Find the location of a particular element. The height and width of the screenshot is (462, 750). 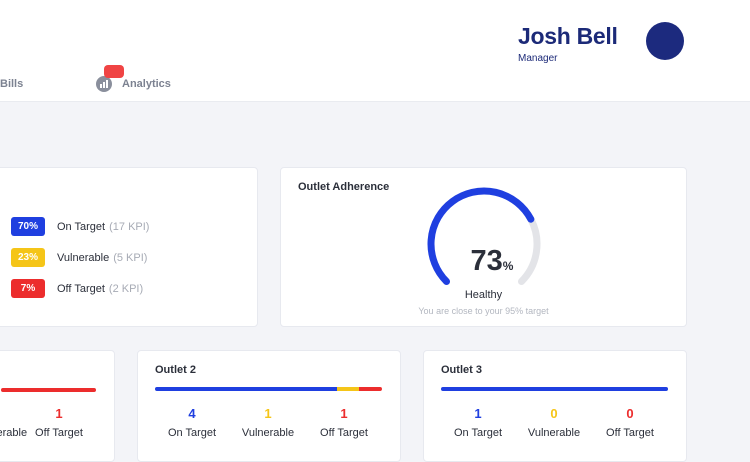

kpi-pill-off-target: 7% is located at coordinates (28, 288).